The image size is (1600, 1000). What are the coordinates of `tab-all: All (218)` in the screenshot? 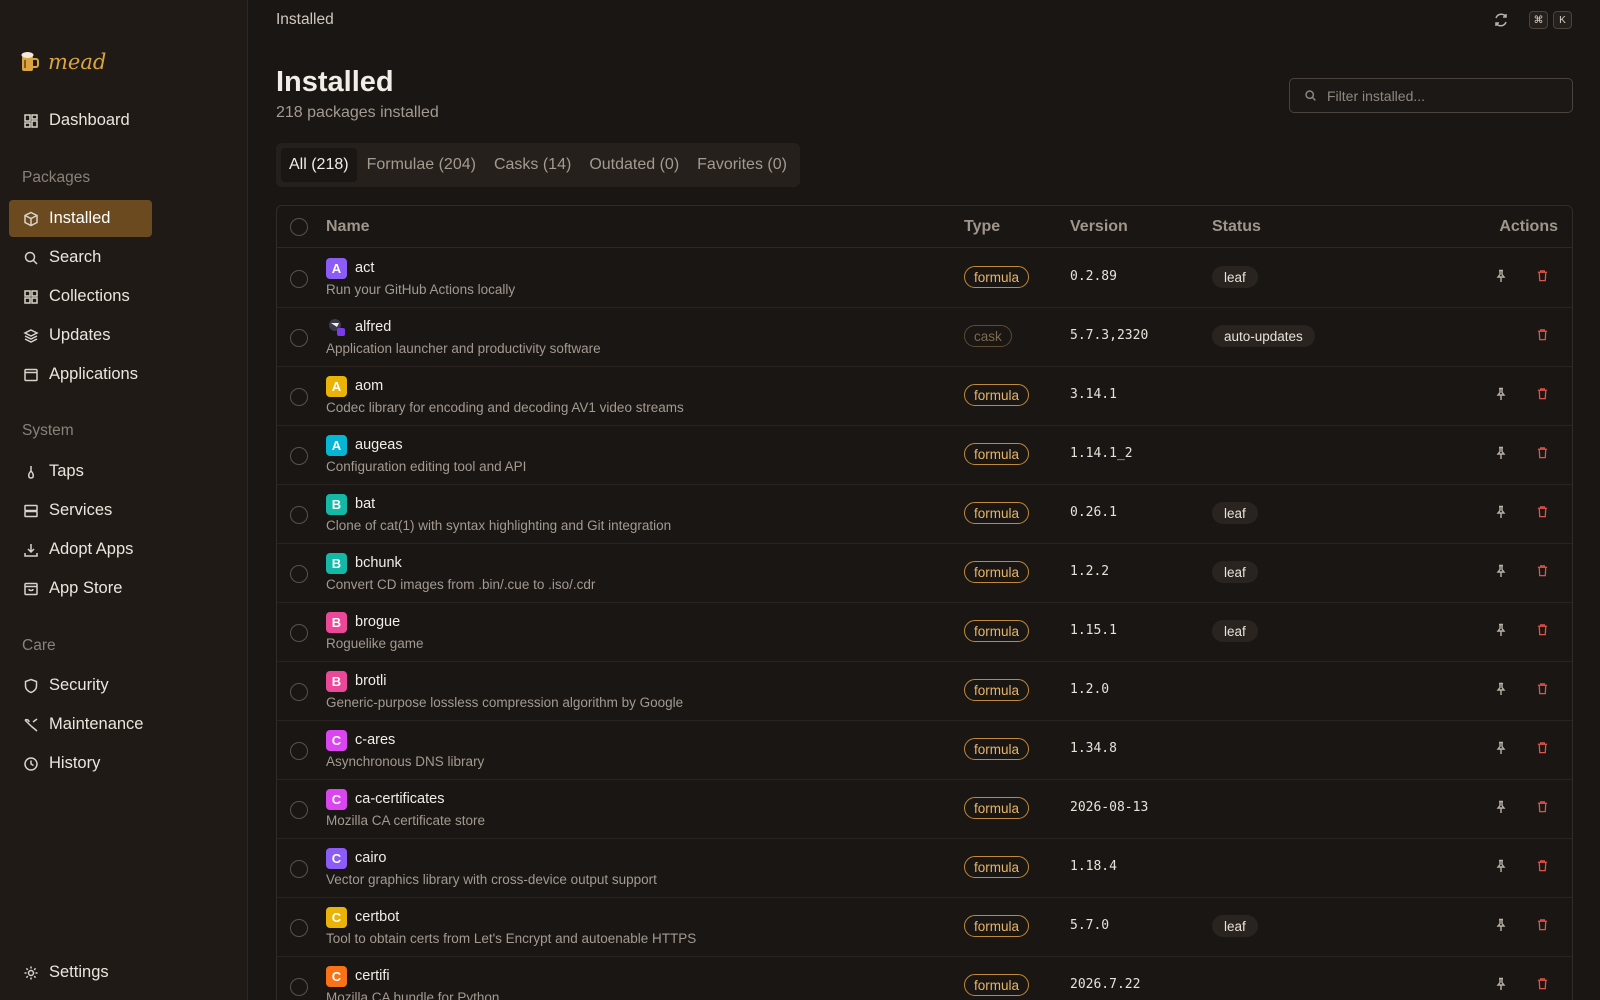 It's located at (319, 165).